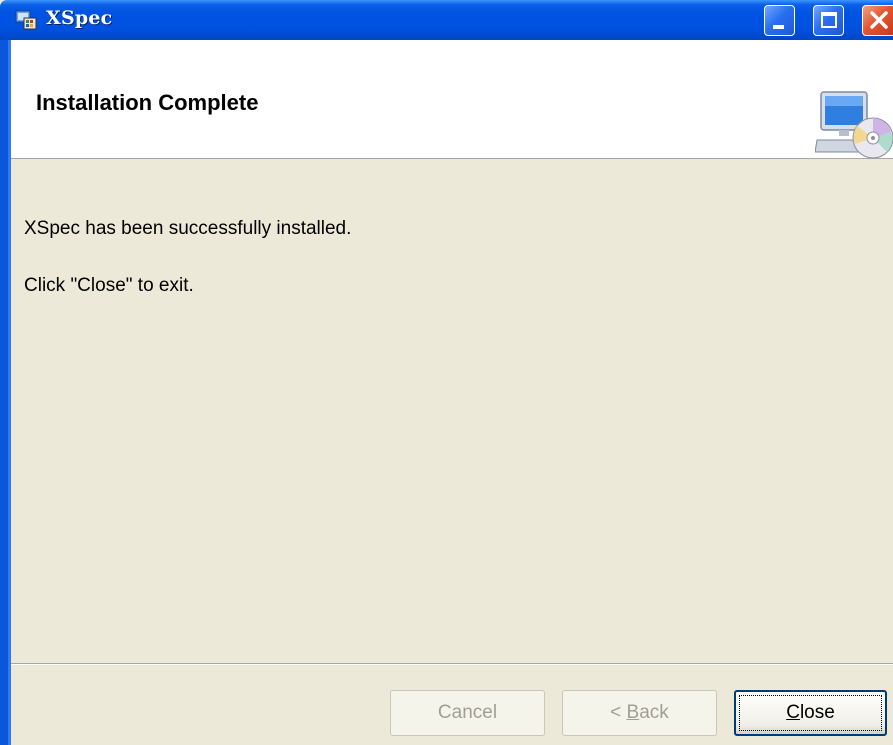 Image resolution: width=893 pixels, height=745 pixels. What do you see at coordinates (633, 712) in the screenshot?
I see `back-button-accelerator: B` at bounding box center [633, 712].